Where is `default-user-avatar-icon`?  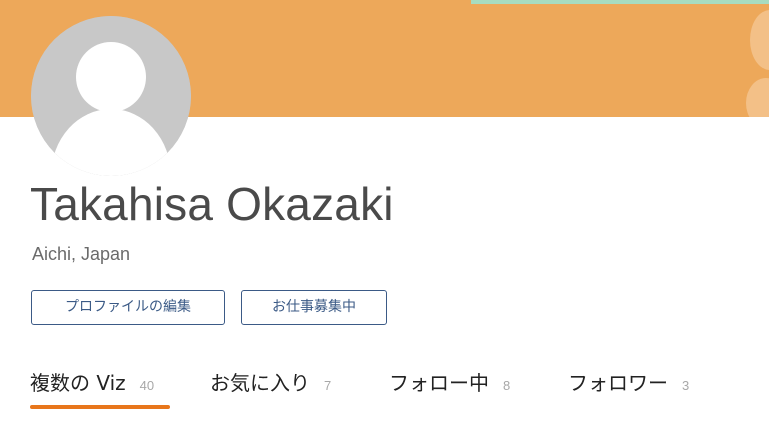 default-user-avatar-icon is located at coordinates (111, 96).